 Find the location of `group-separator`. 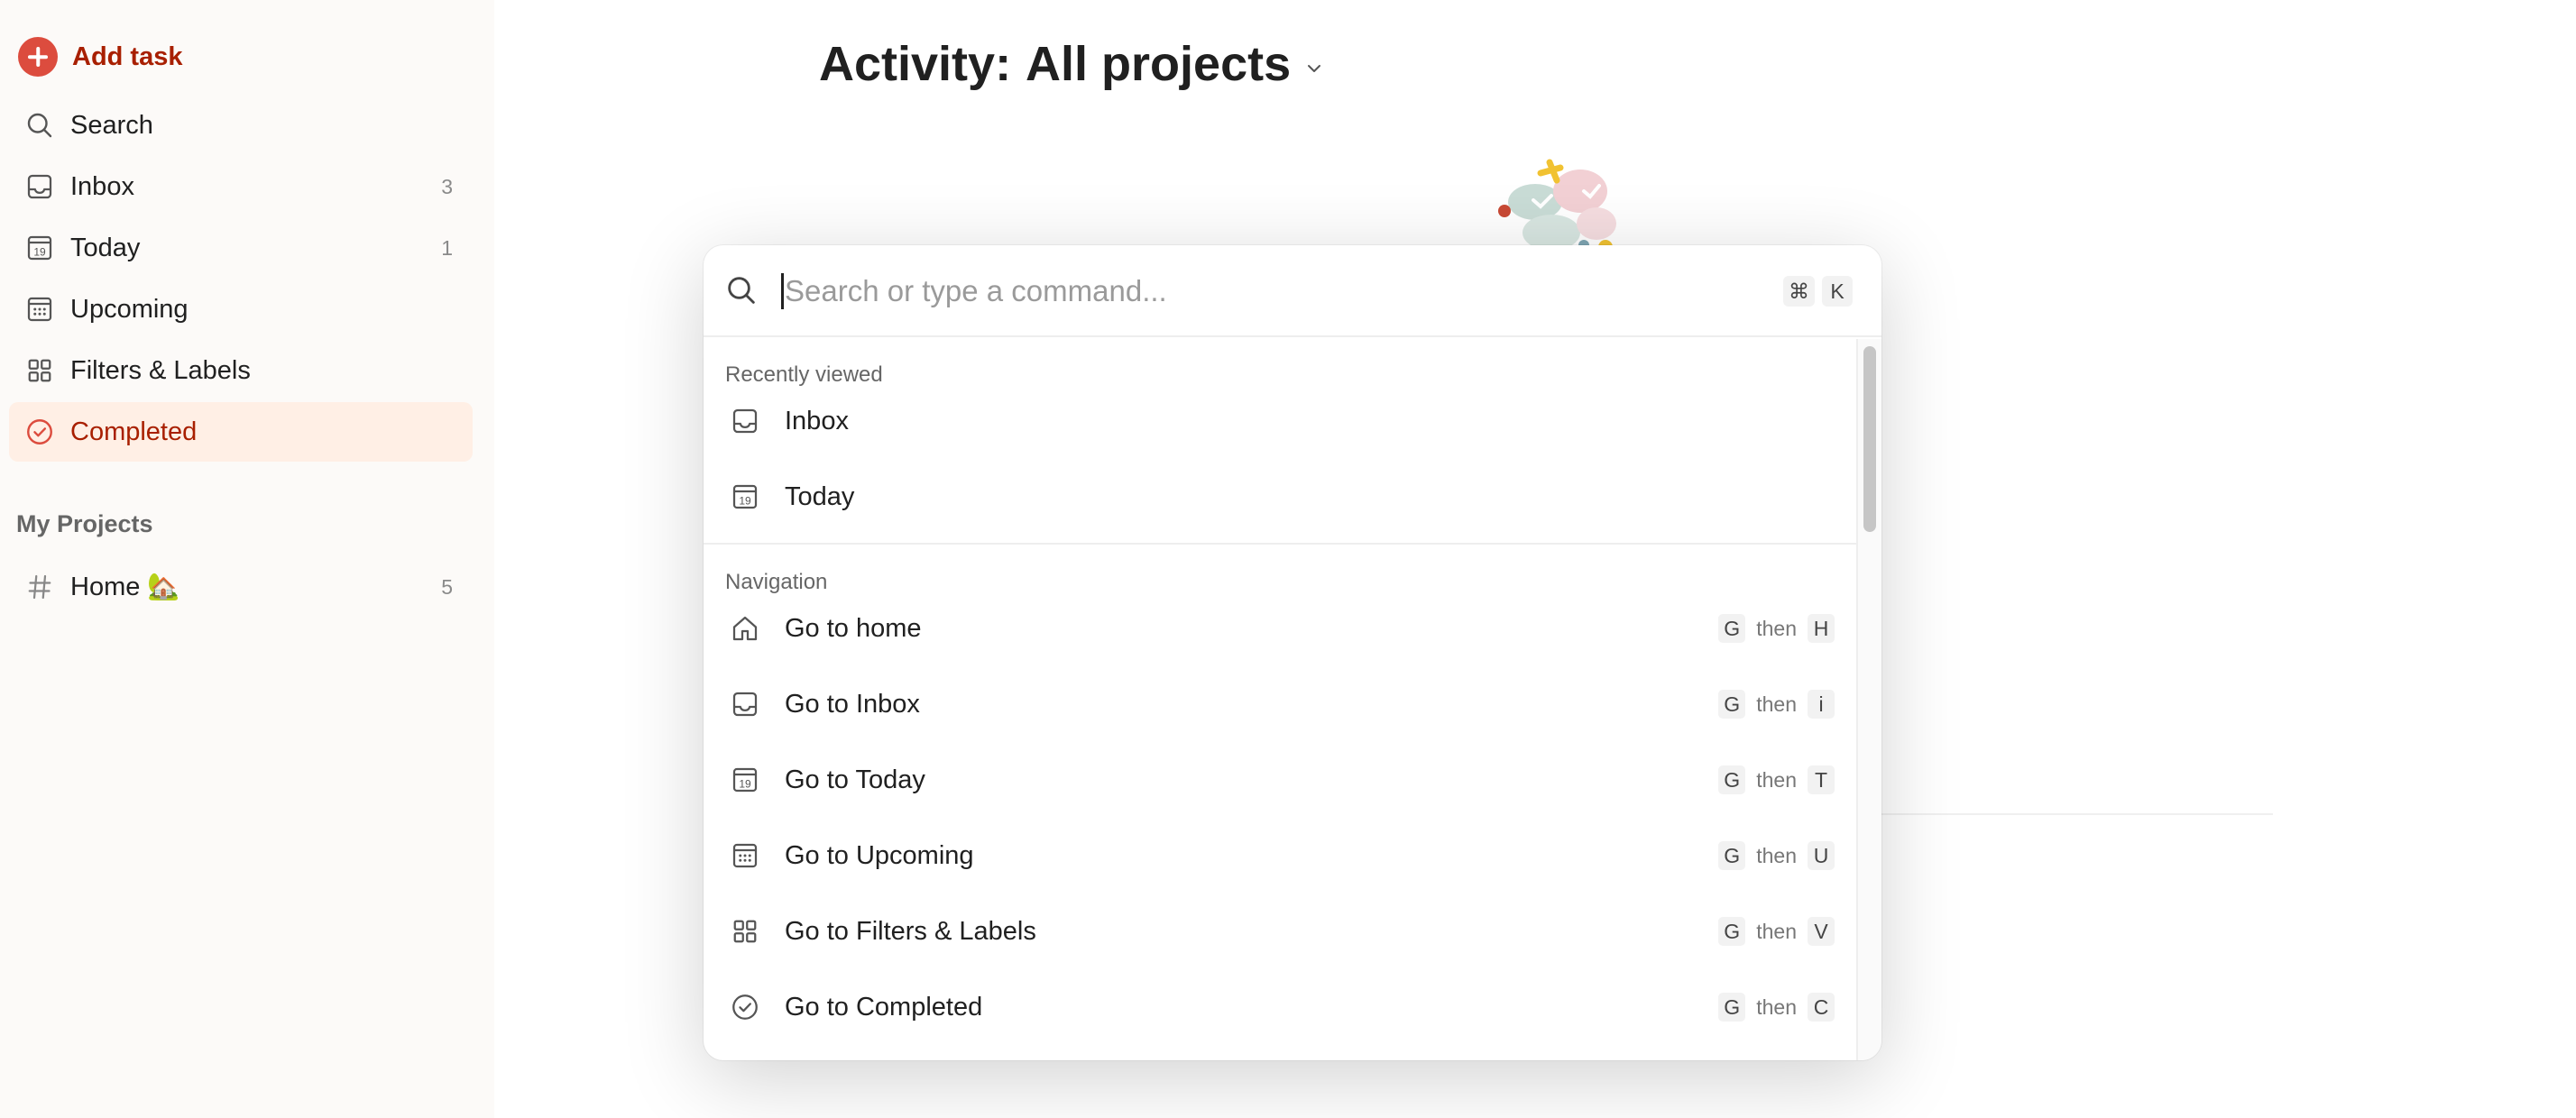

group-separator is located at coordinates (1280, 544).